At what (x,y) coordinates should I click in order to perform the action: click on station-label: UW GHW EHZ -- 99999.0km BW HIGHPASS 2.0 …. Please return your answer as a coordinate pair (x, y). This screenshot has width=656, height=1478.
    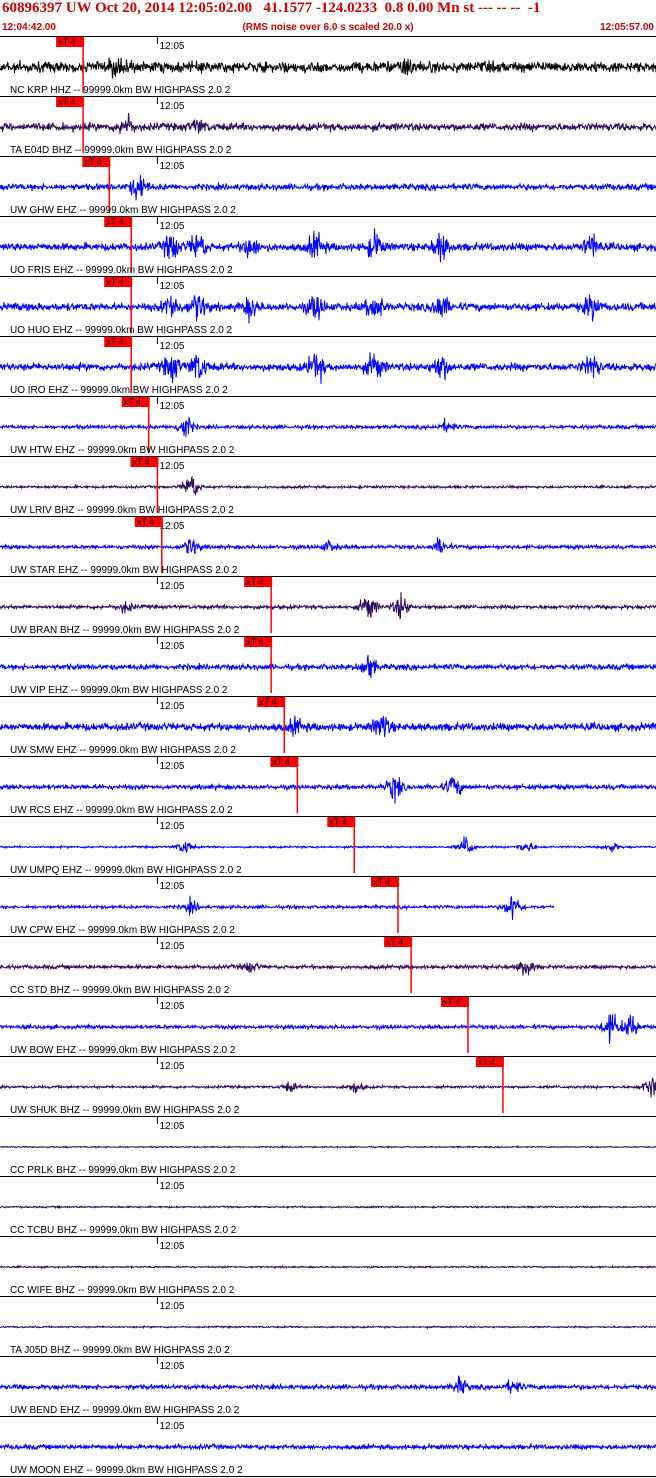
    Looking at the image, I should click on (123, 210).